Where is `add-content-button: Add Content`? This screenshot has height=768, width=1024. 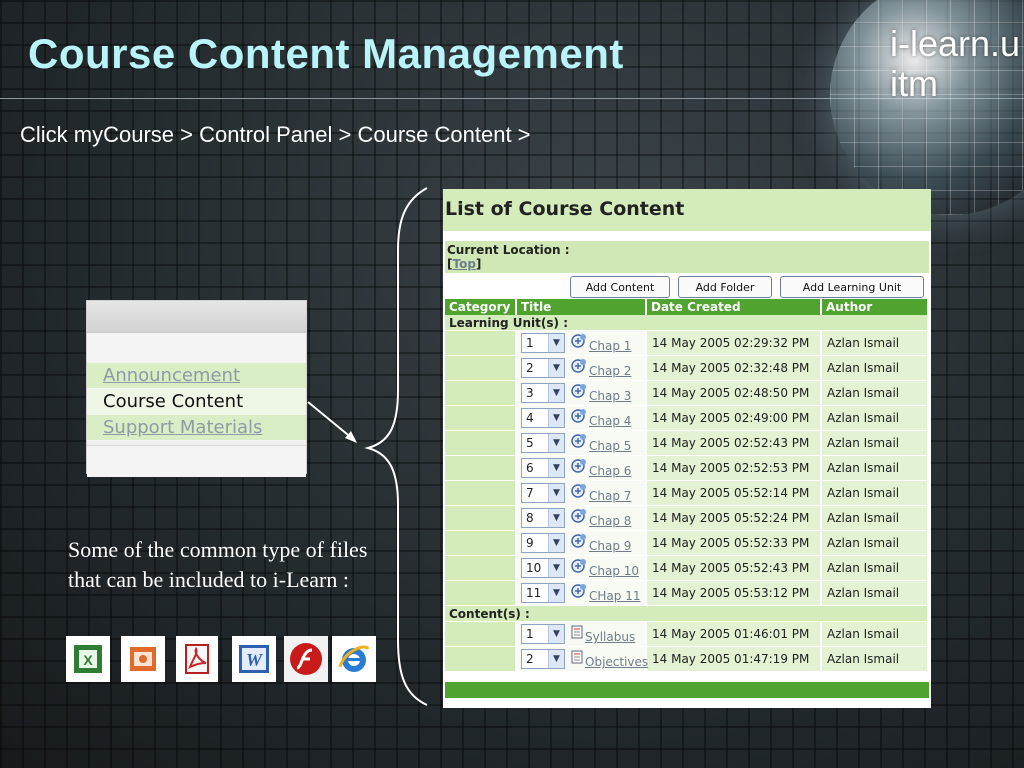
add-content-button: Add Content is located at coordinates (620, 287).